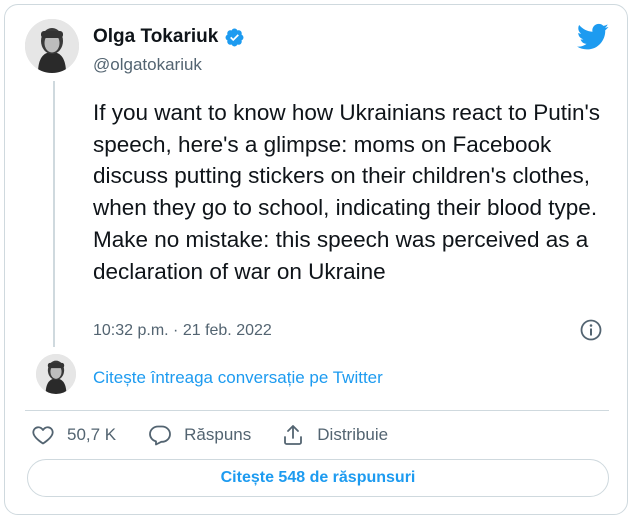 The image size is (638, 523). Describe the element at coordinates (318, 478) in the screenshot. I see `read-replies-button: Citește 548 de răspunsuri` at that location.